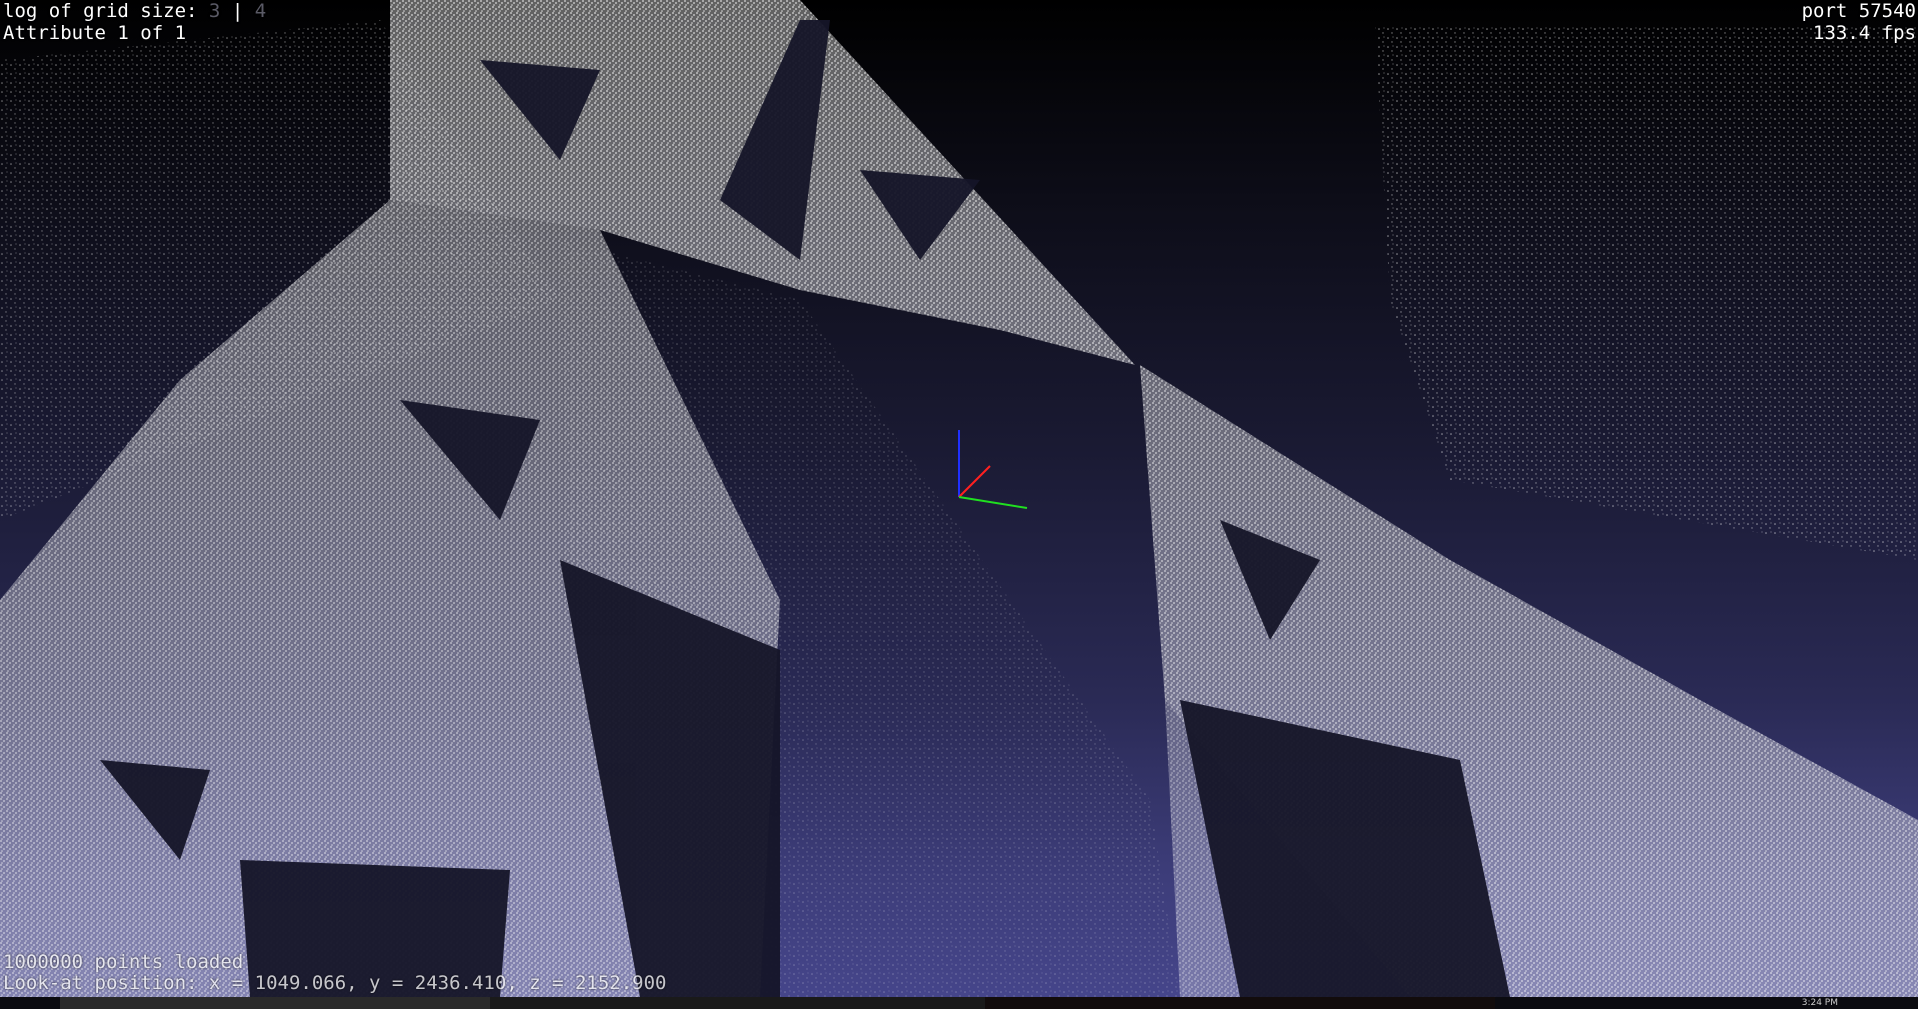 This screenshot has height=1009, width=1918. I want to click on taskbar: 3:24 PM, so click(959, 1003).